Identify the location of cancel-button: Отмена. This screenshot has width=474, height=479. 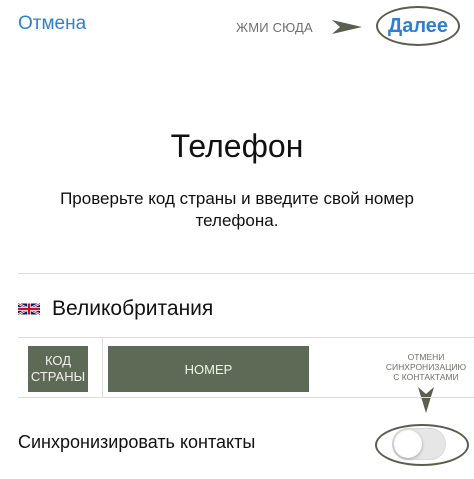
(52, 24).